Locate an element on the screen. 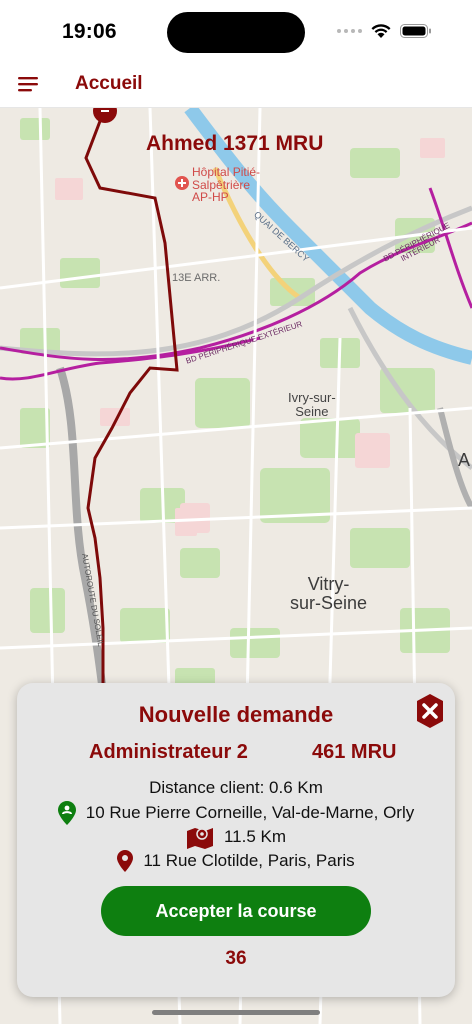 Image resolution: width=472 pixels, height=1024 pixels. close-request-button is located at coordinates (430, 711).